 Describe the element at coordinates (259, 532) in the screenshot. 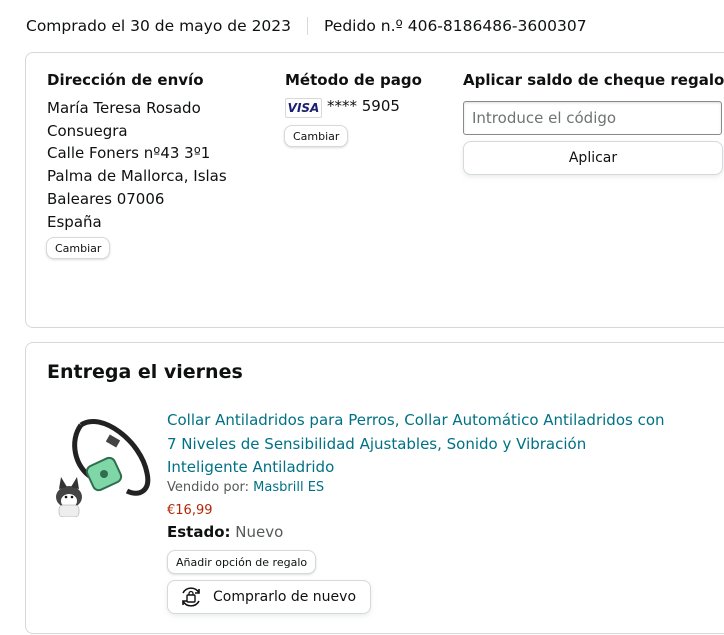

I see `condition-value: Nuevo` at that location.